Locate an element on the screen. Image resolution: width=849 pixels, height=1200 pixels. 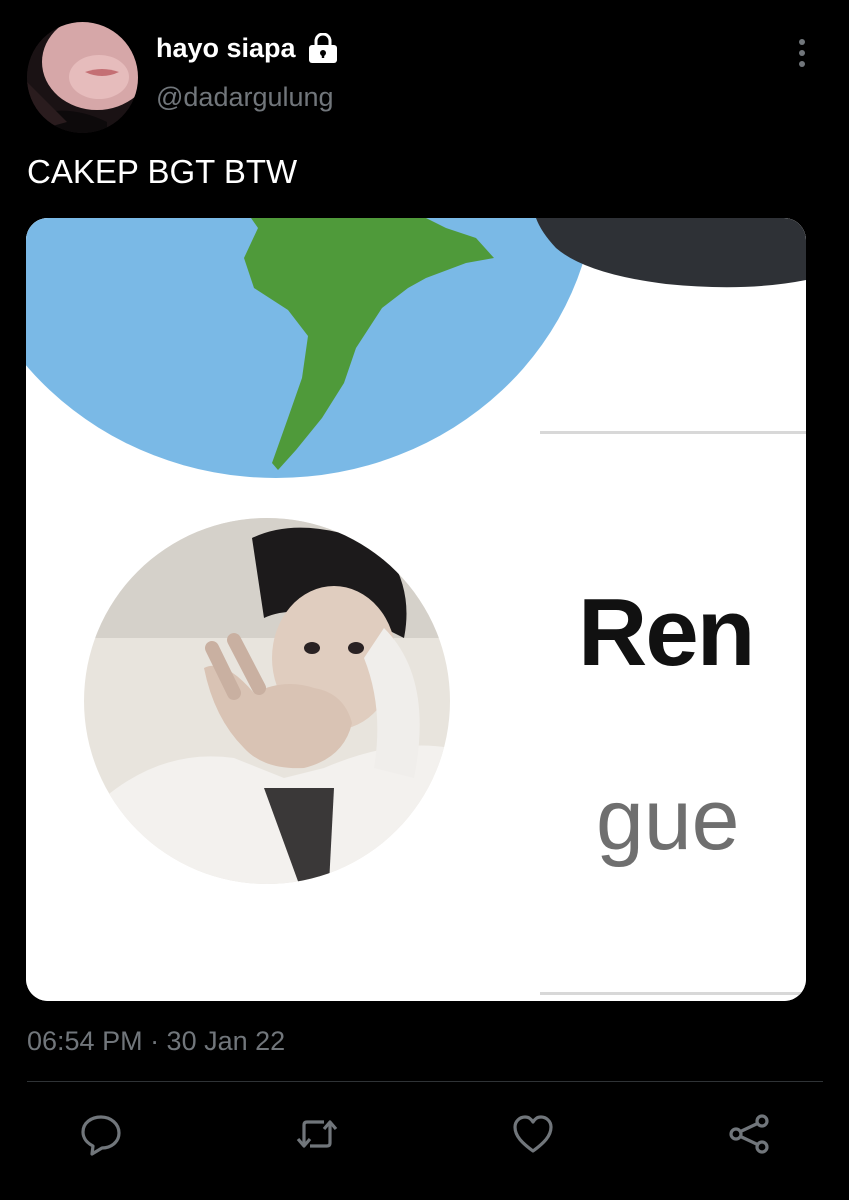
reply-button is located at coordinates (101, 1134).